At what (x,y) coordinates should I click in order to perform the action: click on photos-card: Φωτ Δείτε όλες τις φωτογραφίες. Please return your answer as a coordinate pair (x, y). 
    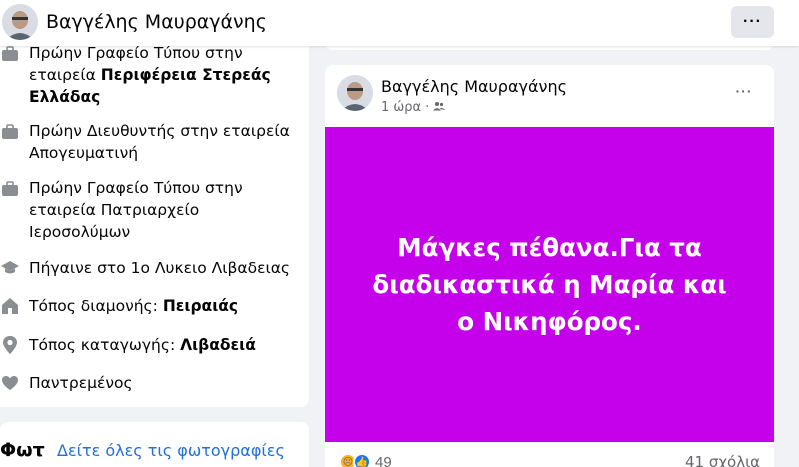
    Looking at the image, I should click on (154, 444).